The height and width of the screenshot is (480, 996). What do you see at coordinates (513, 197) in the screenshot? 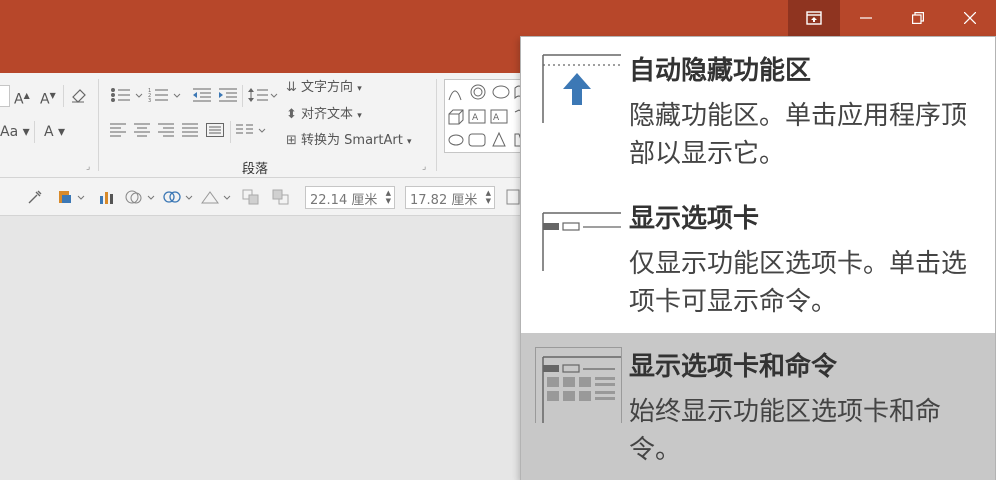
I see `size-options-icon` at bounding box center [513, 197].